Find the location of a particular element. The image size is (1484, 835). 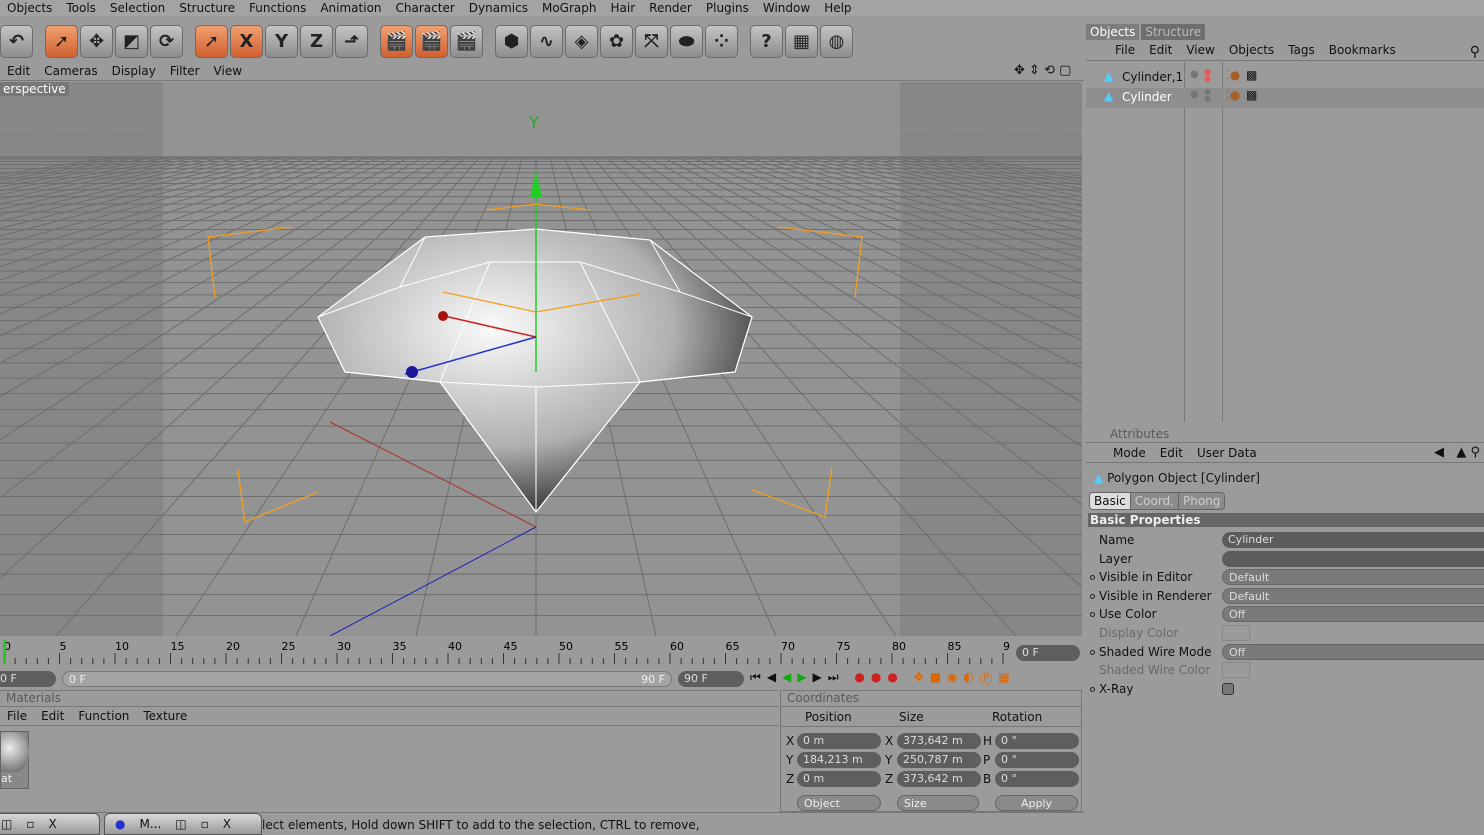

apply-button: Apply is located at coordinates (1036, 803).